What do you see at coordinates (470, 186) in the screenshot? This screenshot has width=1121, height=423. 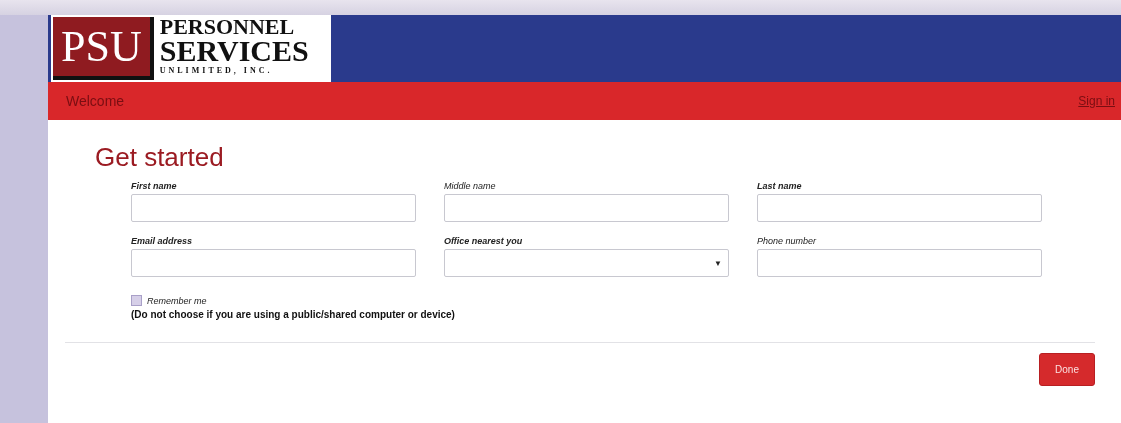 I see `field-label: Middle name` at bounding box center [470, 186].